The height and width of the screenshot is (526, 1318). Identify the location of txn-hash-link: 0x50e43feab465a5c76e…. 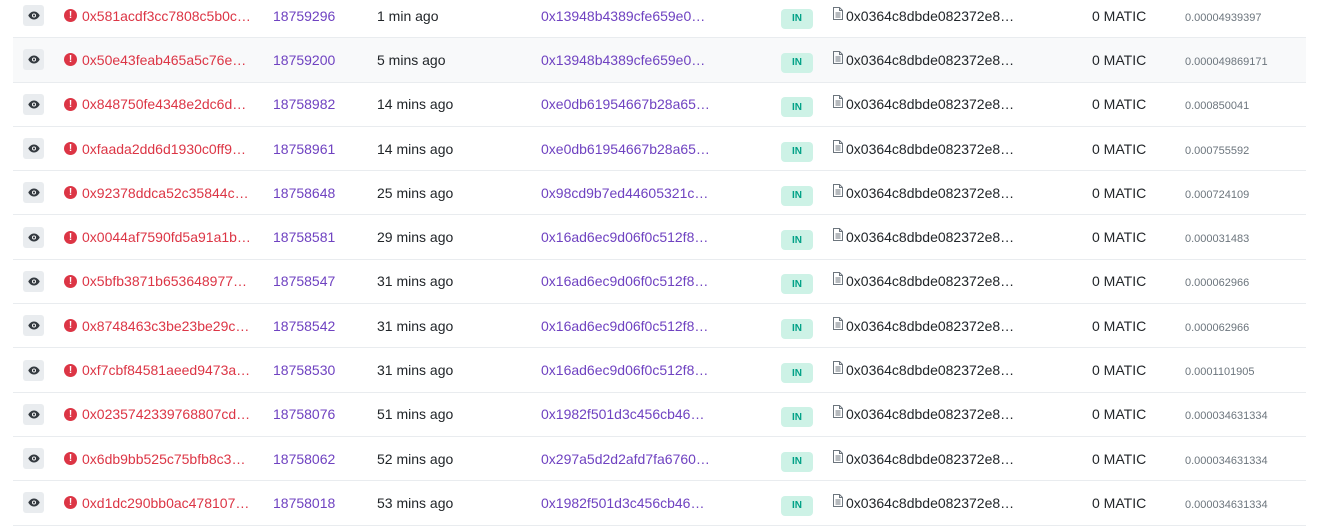
(164, 60).